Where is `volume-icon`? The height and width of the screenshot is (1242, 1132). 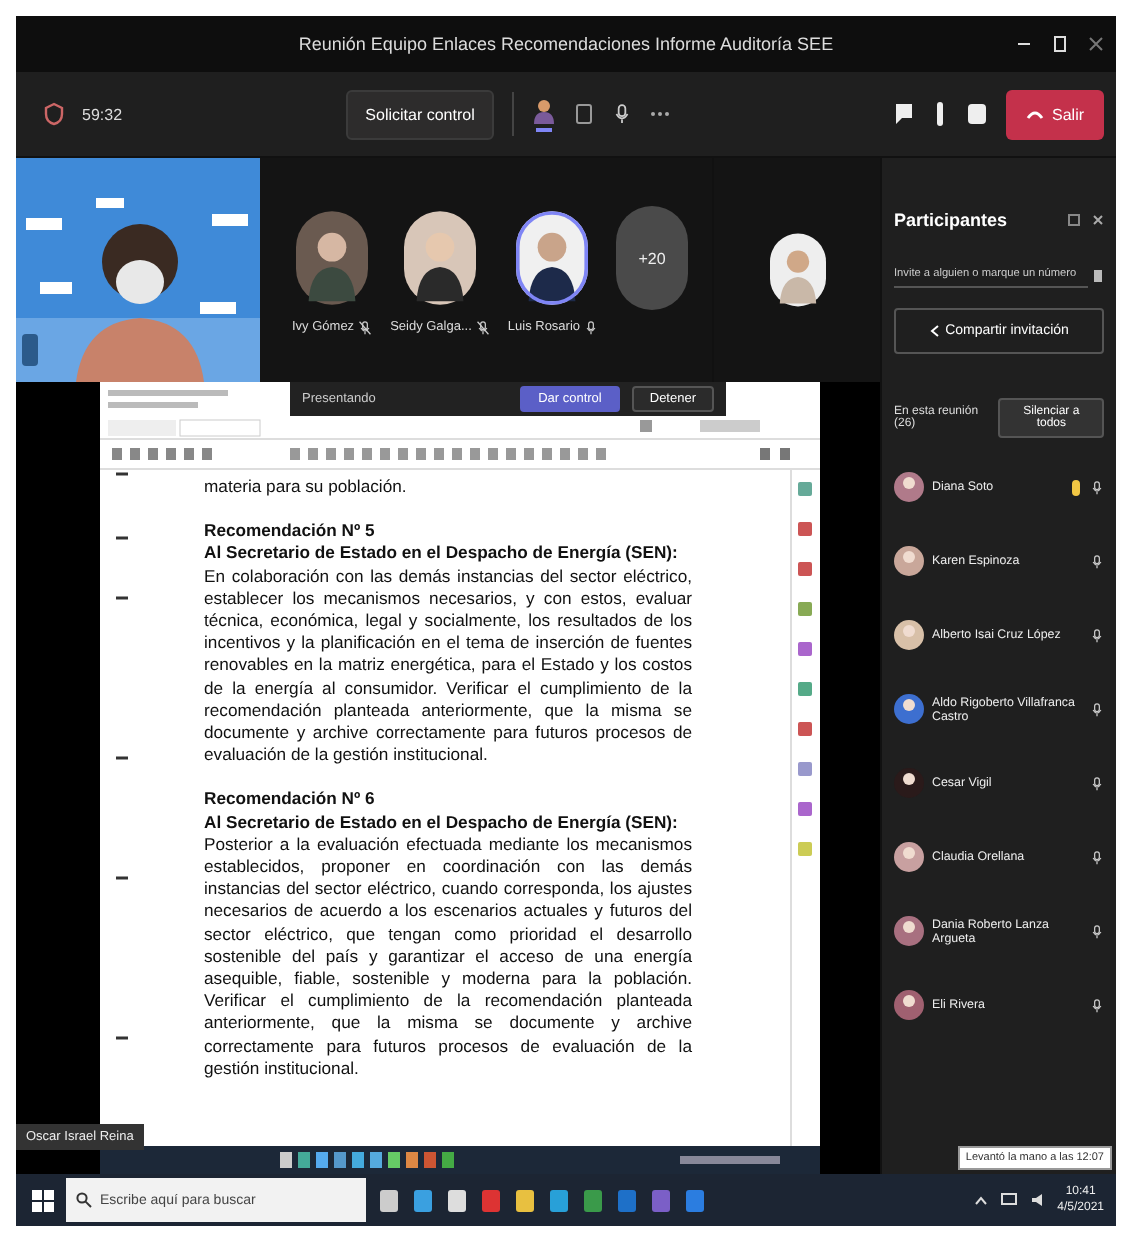 volume-icon is located at coordinates (1037, 1200).